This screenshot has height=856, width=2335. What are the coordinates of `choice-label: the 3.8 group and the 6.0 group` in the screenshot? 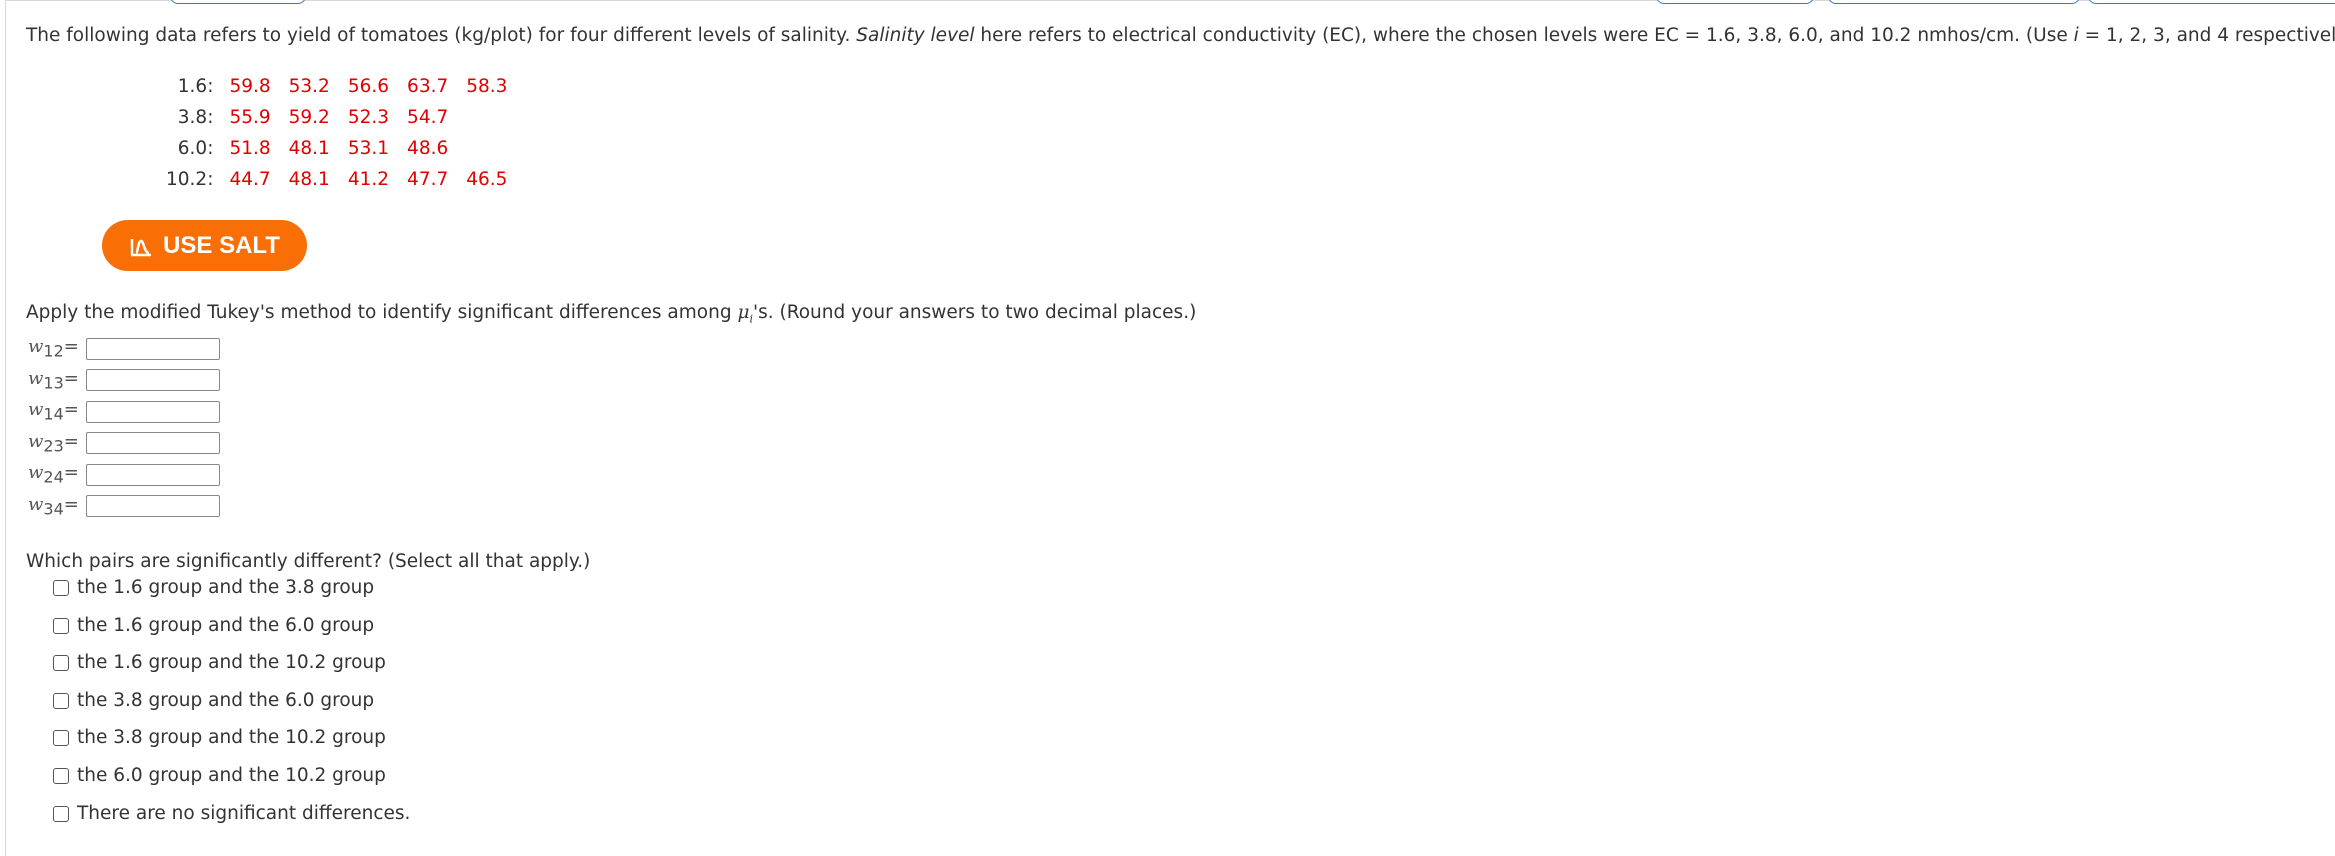 It's located at (226, 700).